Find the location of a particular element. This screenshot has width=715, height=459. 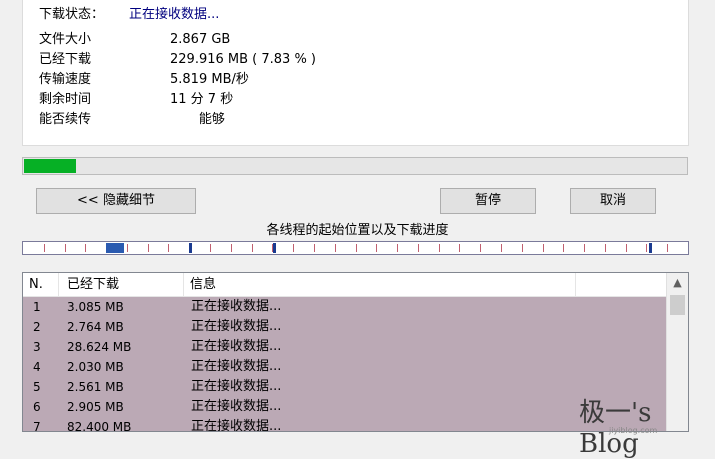

column-header-n: N. is located at coordinates (41, 284).